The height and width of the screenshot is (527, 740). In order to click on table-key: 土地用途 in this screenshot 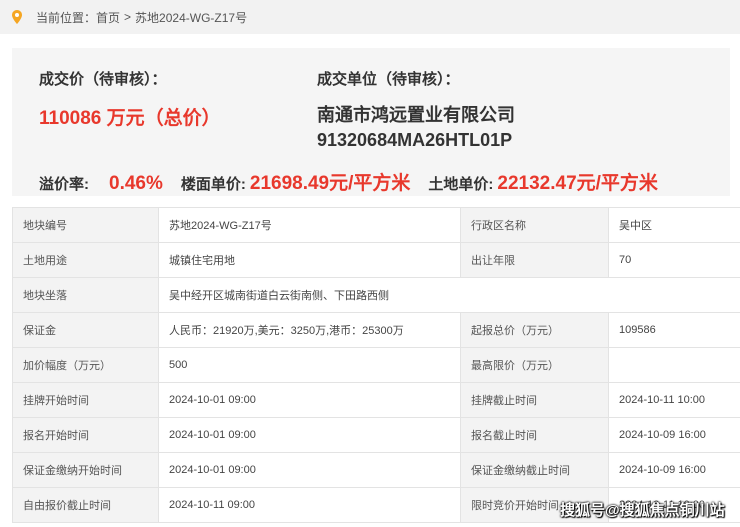, I will do `click(85, 260)`.